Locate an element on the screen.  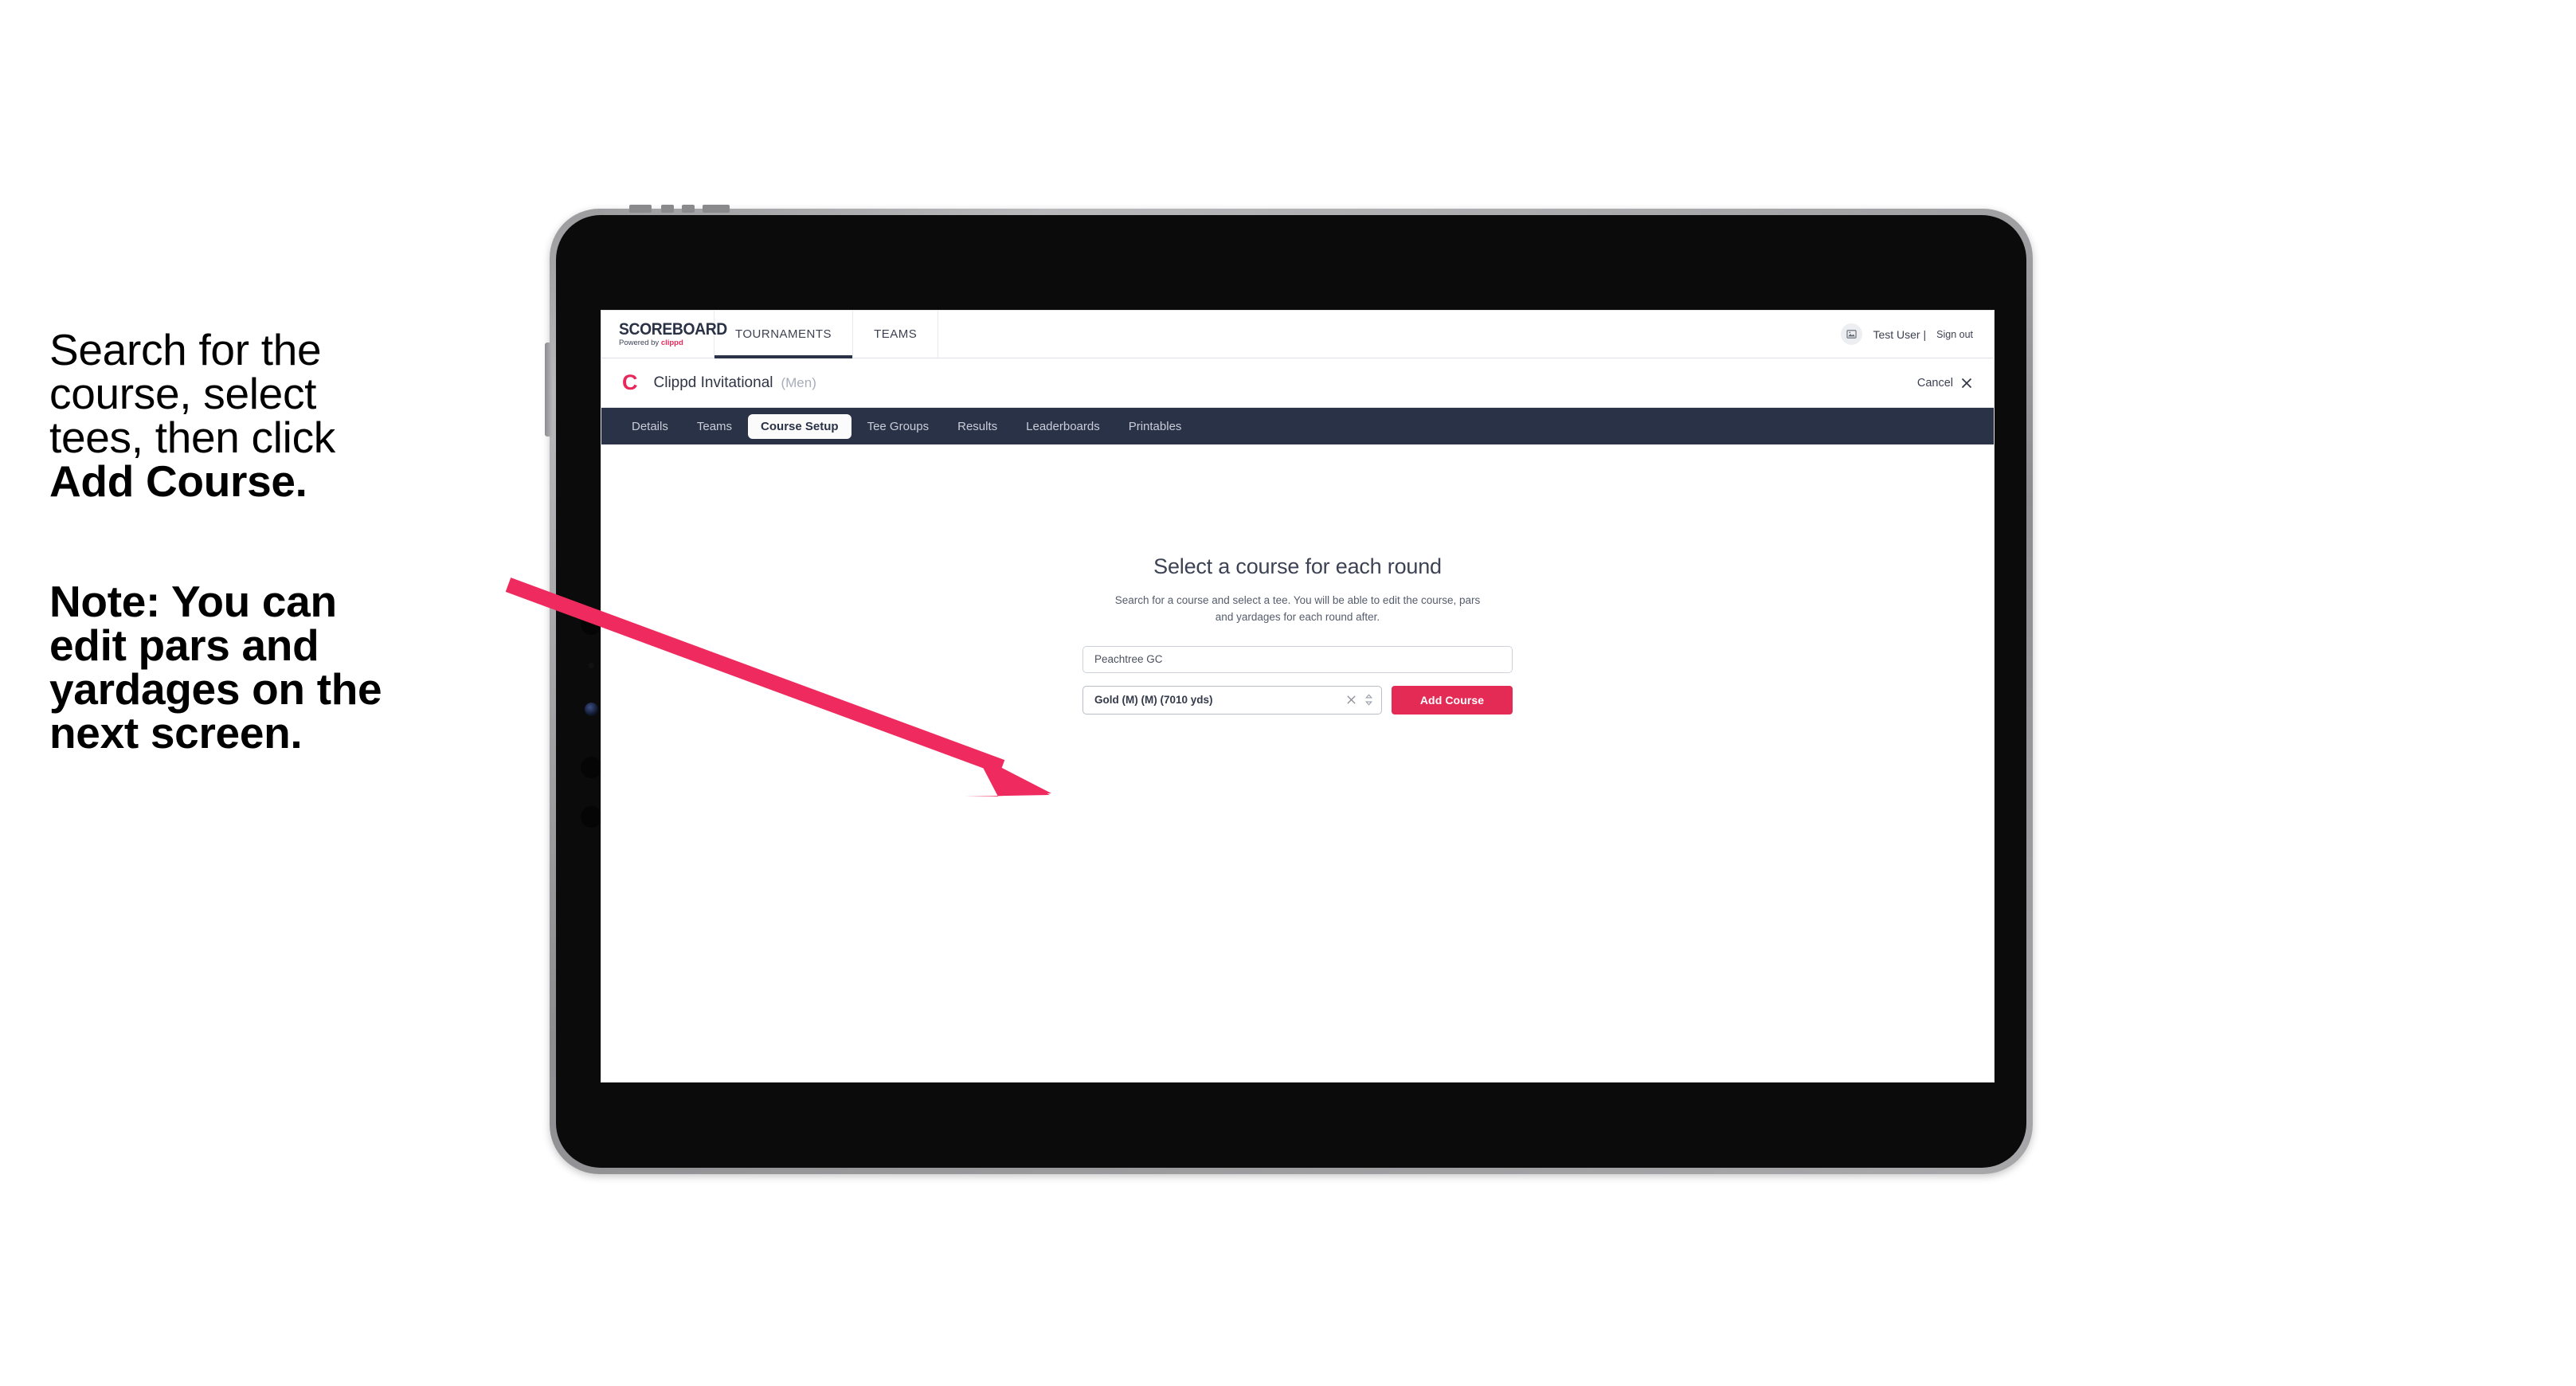
nav-item-teams: TEAMS is located at coordinates (896, 334).